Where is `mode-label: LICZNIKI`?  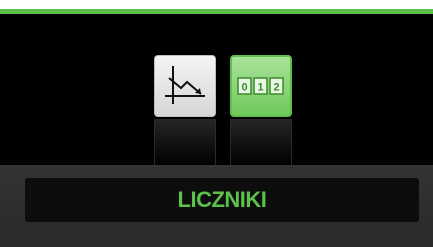 mode-label: LICZNIKI is located at coordinates (222, 199).